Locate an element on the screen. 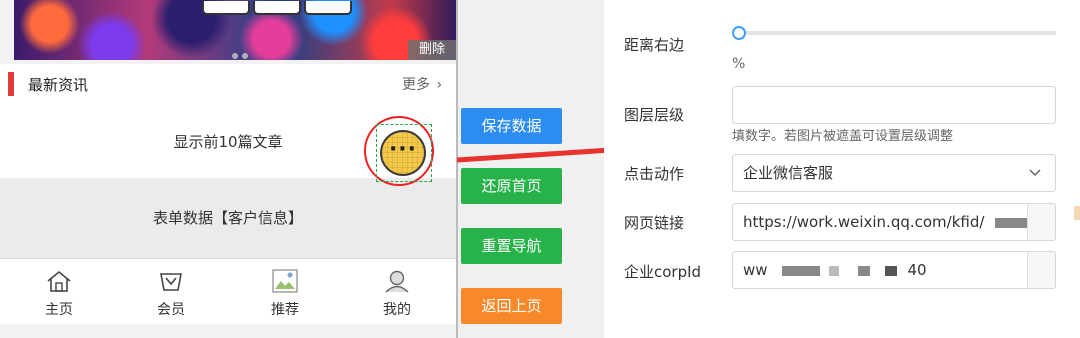  chevron-down-icon is located at coordinates (1035, 173).